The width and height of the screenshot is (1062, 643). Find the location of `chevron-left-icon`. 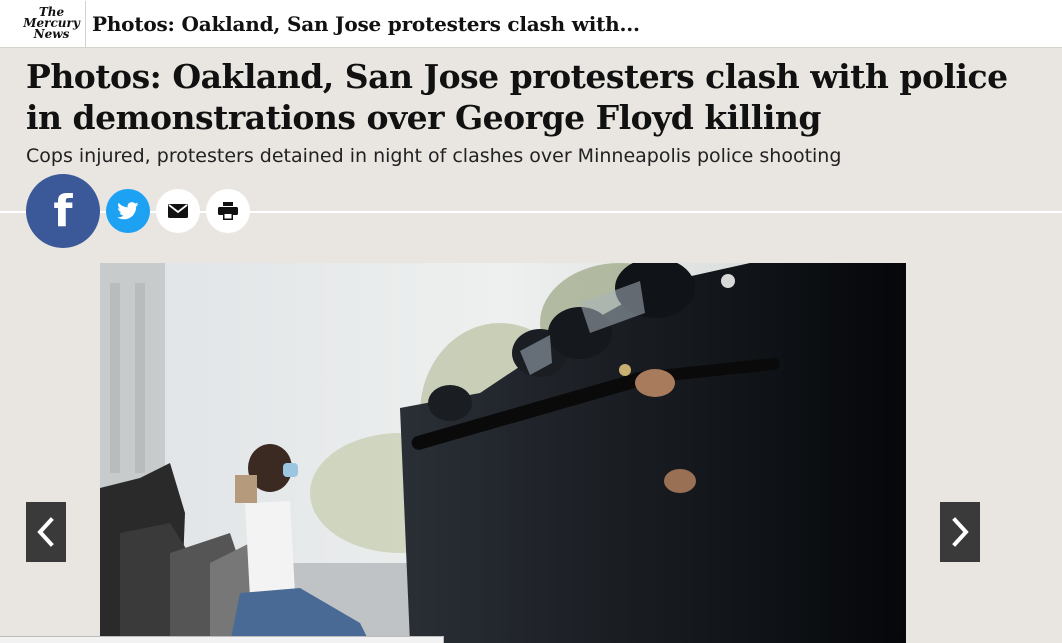

chevron-left-icon is located at coordinates (45, 532).